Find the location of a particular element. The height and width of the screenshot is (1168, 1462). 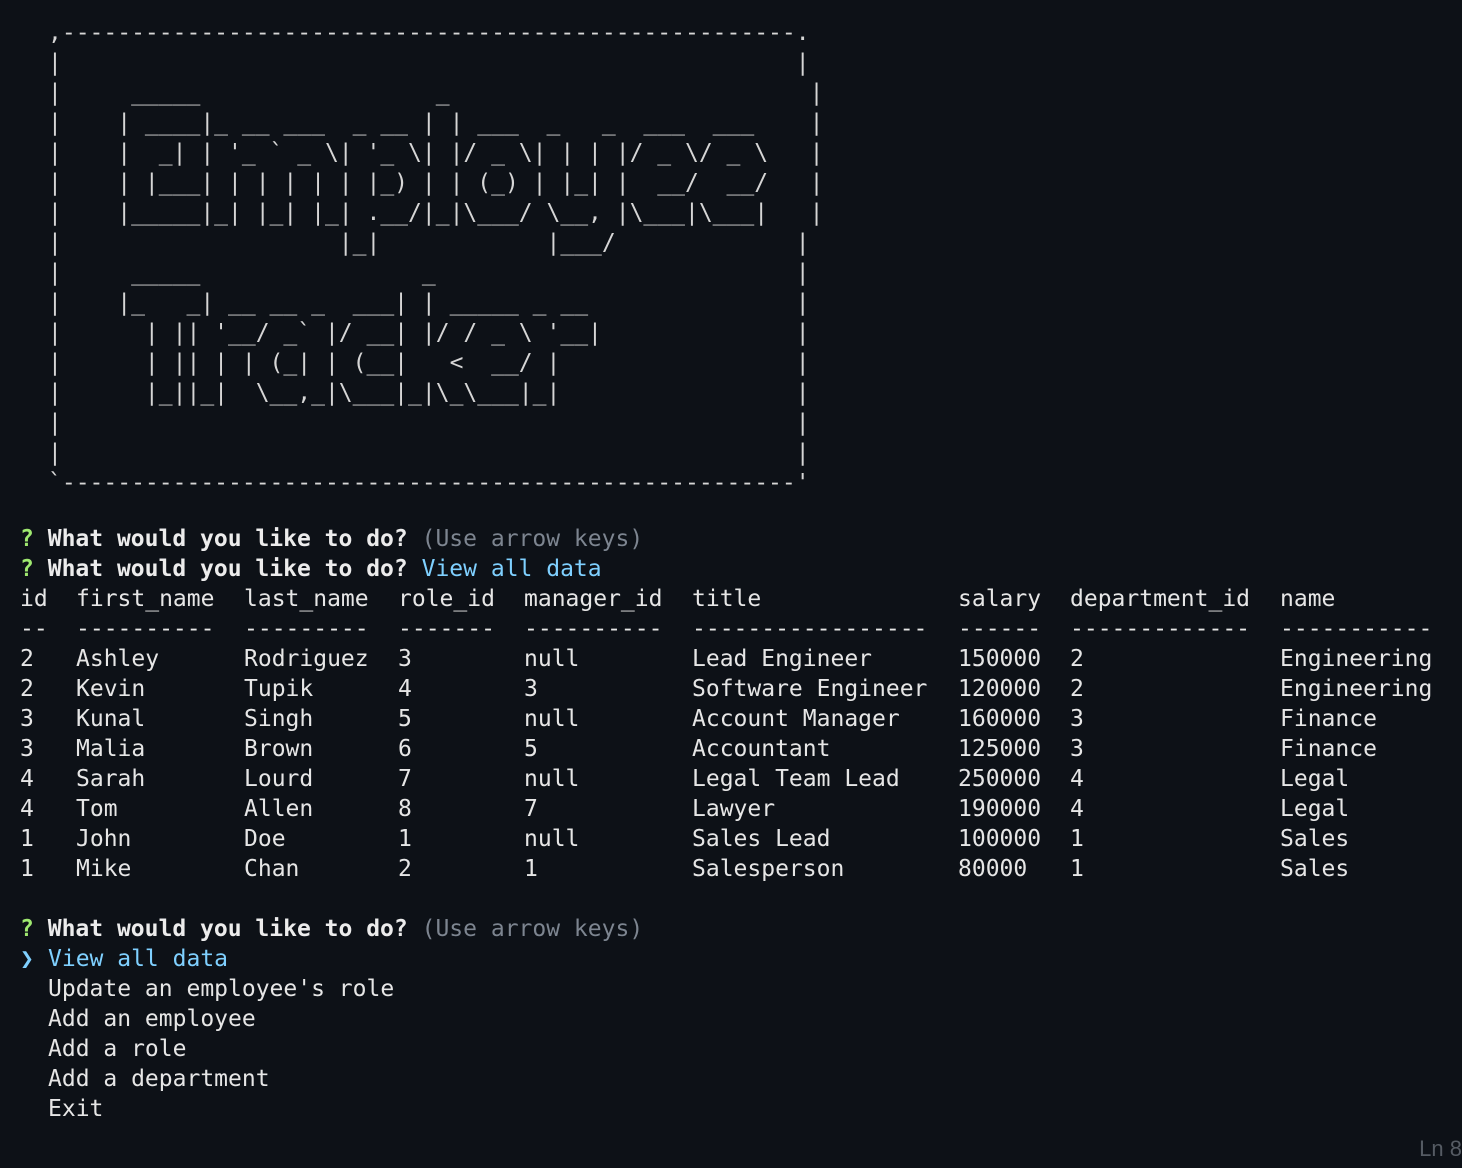

menu-item-label: Add an employee is located at coordinates (152, 1019).